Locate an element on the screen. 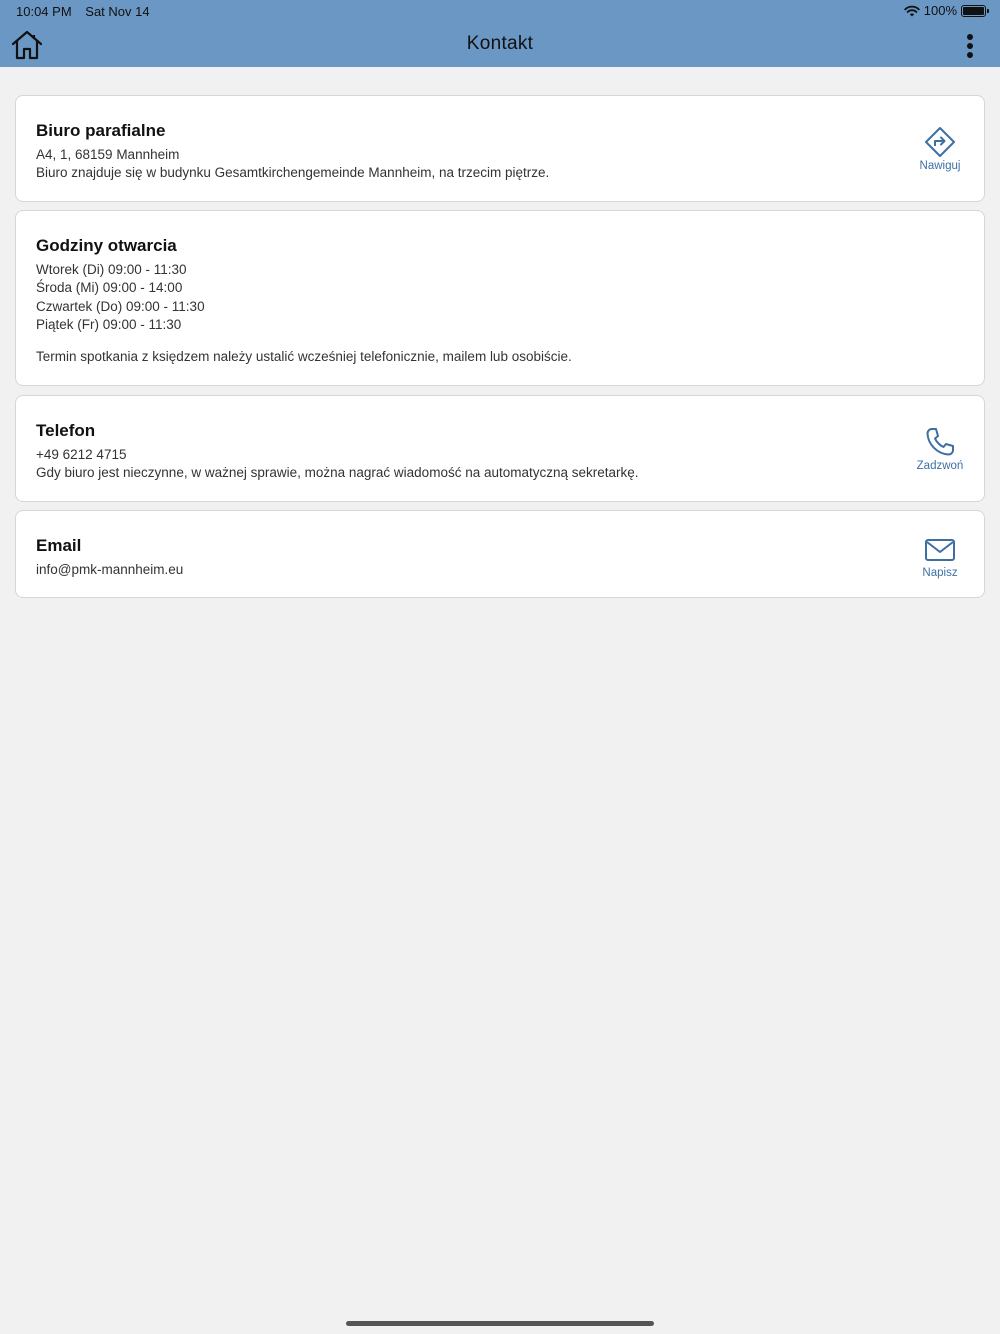  wifi-icon is located at coordinates (912, 10).